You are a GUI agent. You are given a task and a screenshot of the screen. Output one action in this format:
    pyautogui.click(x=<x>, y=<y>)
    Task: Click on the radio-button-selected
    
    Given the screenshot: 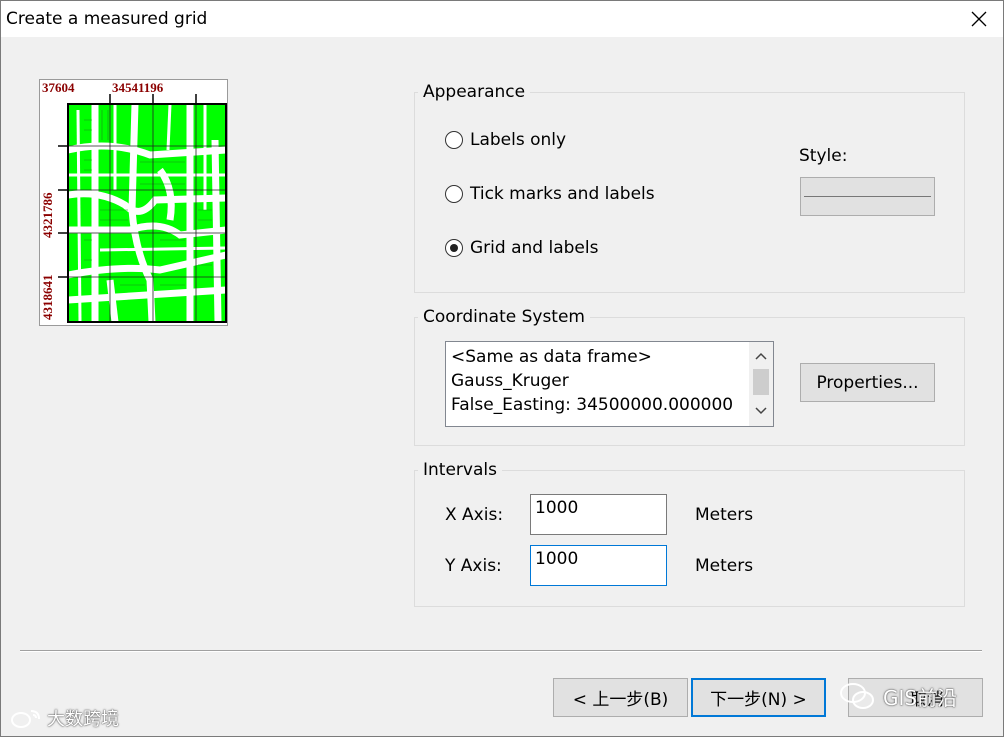 What is the action you would take?
    pyautogui.click(x=454, y=248)
    